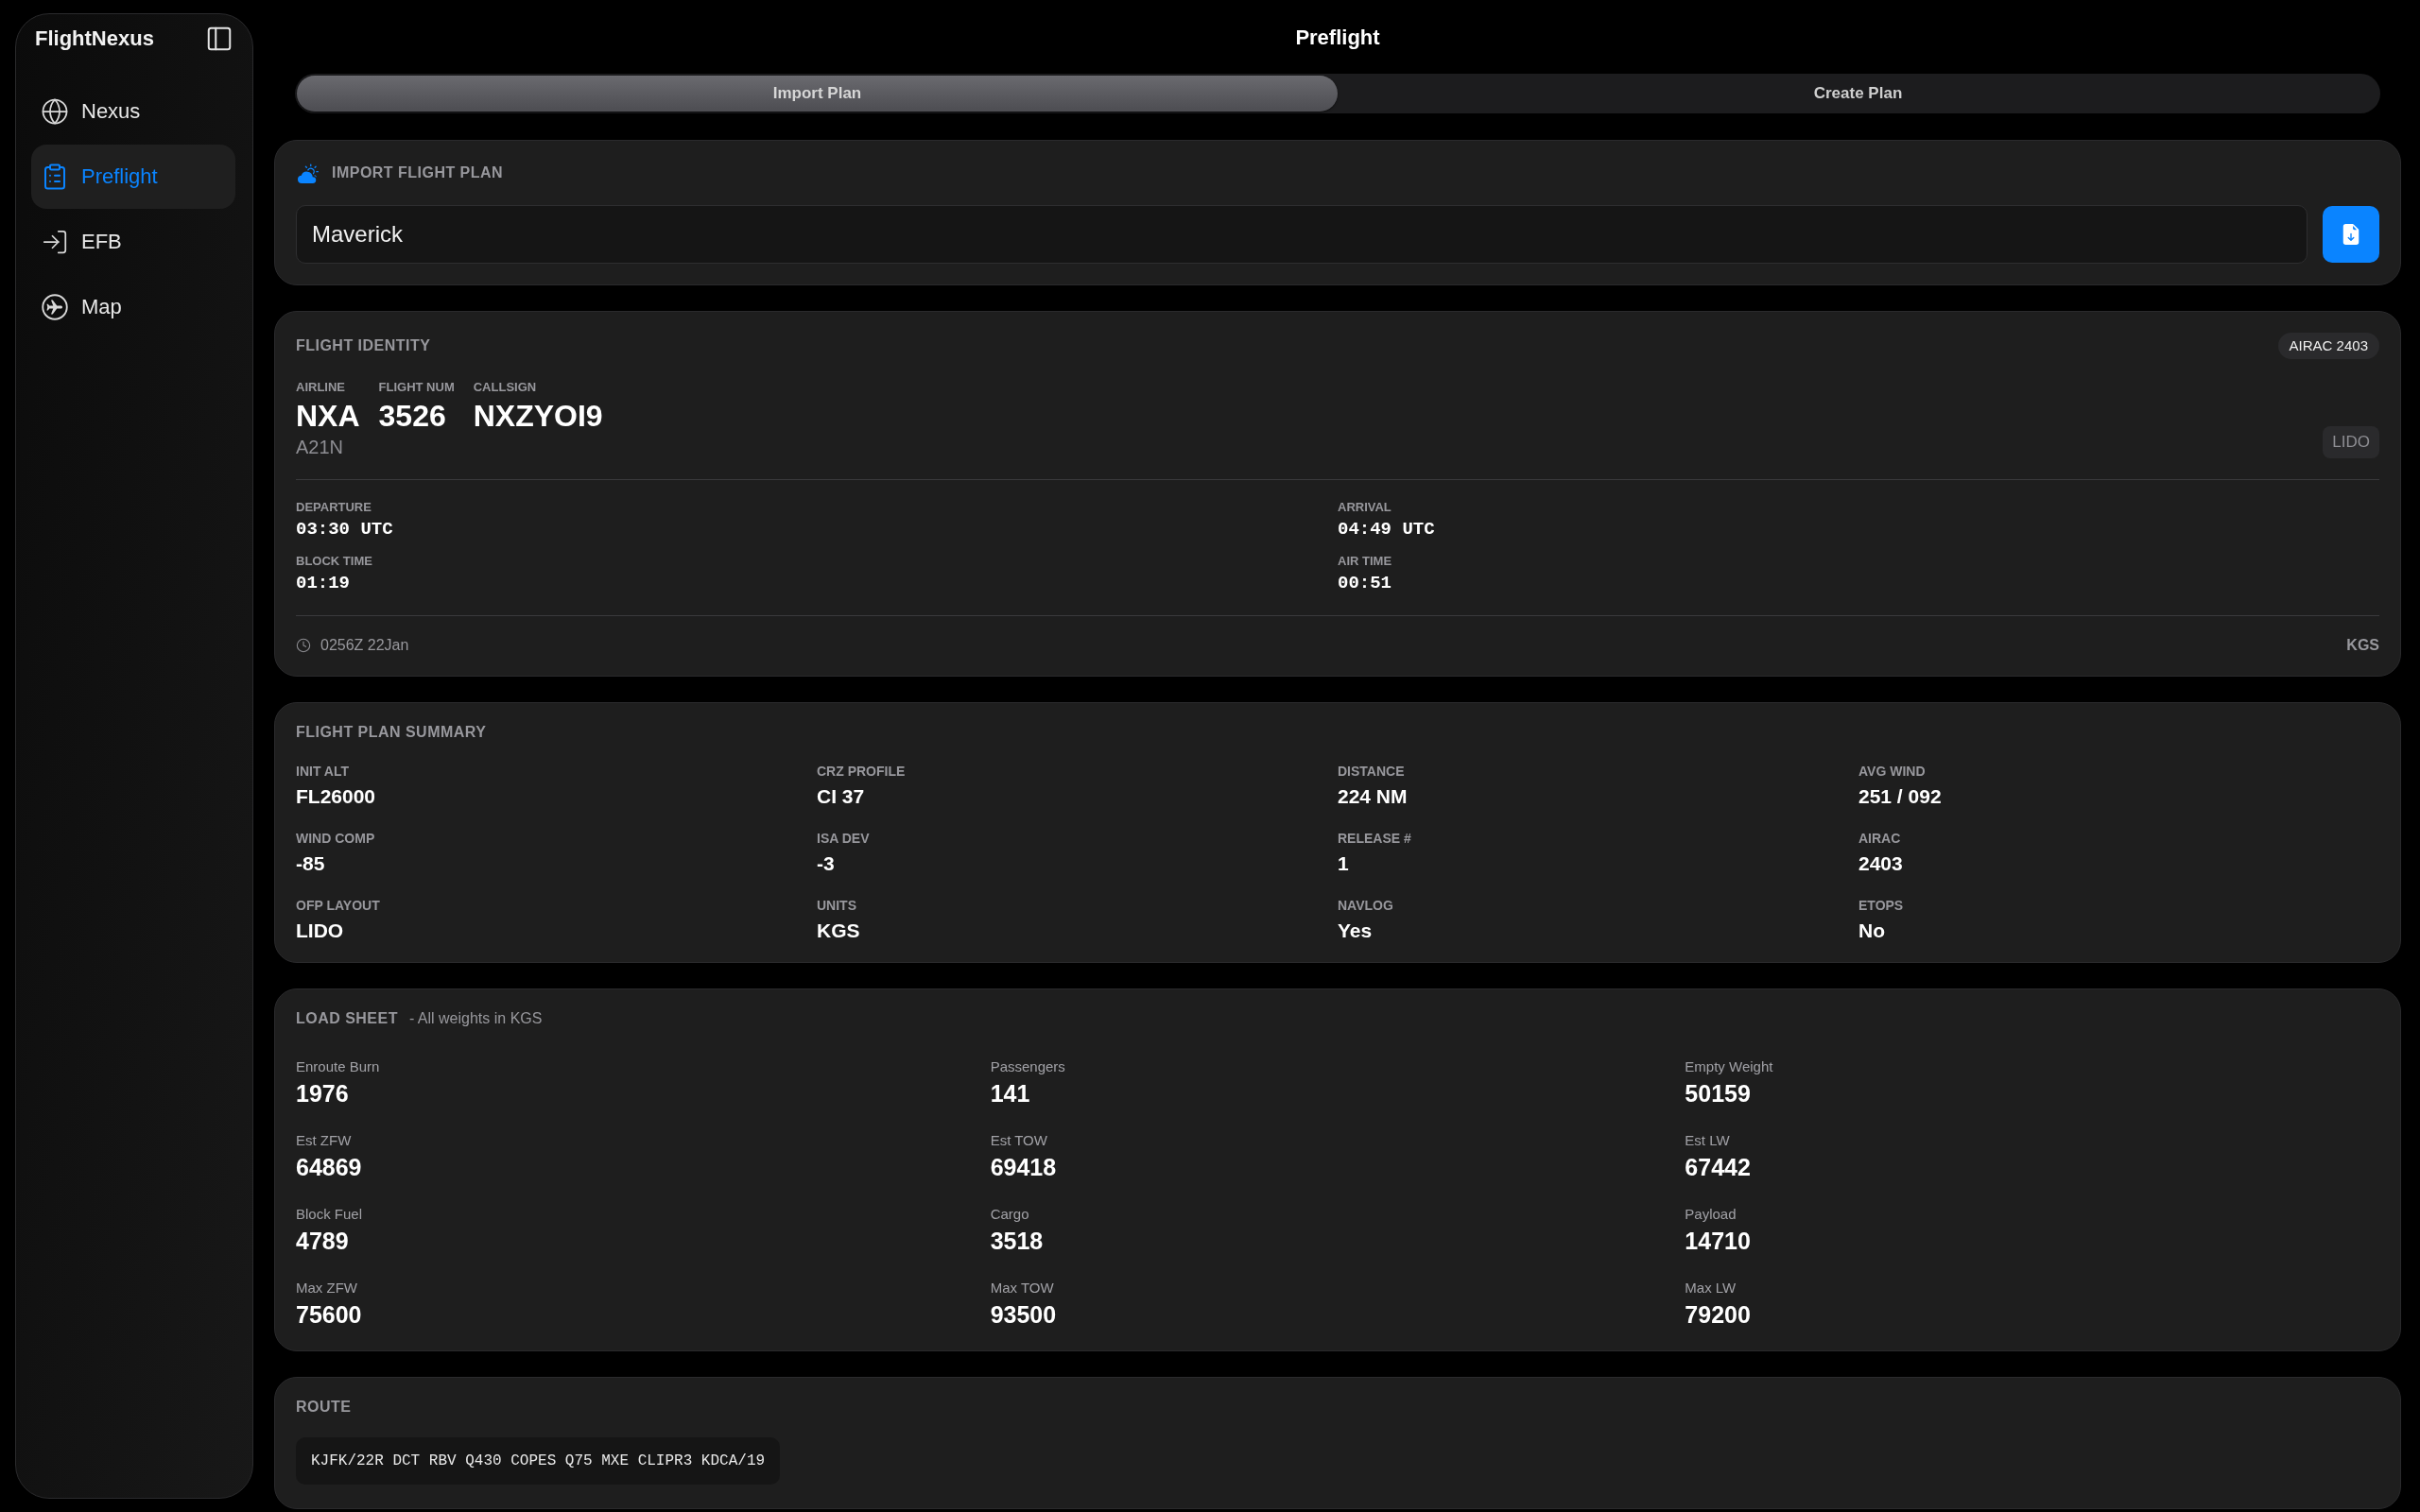 The width and height of the screenshot is (2420, 1512). What do you see at coordinates (1010, 1093) in the screenshot?
I see `field-value: 141` at bounding box center [1010, 1093].